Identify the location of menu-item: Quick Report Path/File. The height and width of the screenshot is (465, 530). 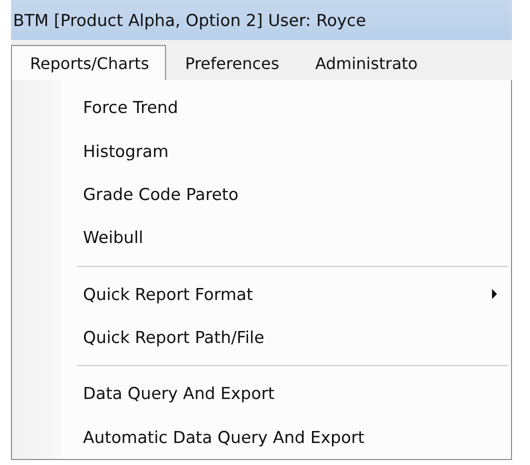
(261, 338).